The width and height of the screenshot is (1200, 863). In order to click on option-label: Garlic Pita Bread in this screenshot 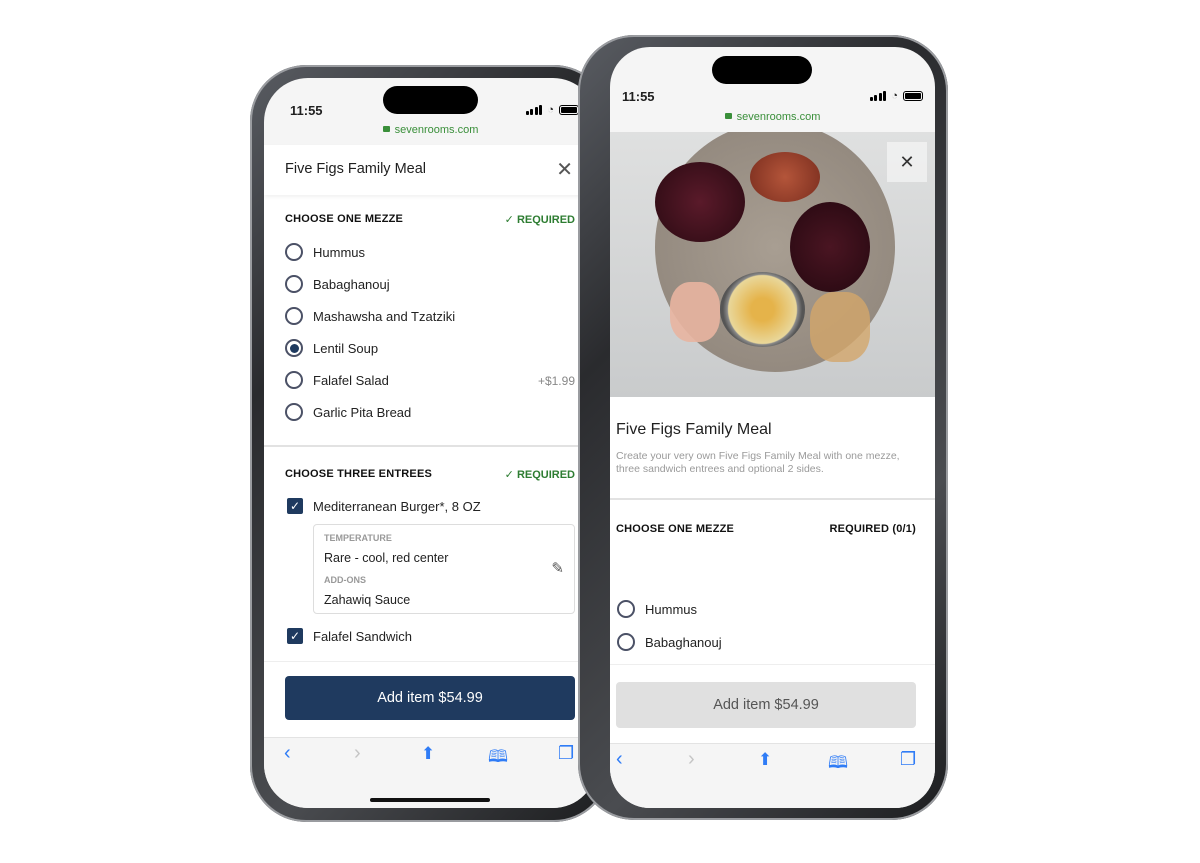, I will do `click(362, 412)`.